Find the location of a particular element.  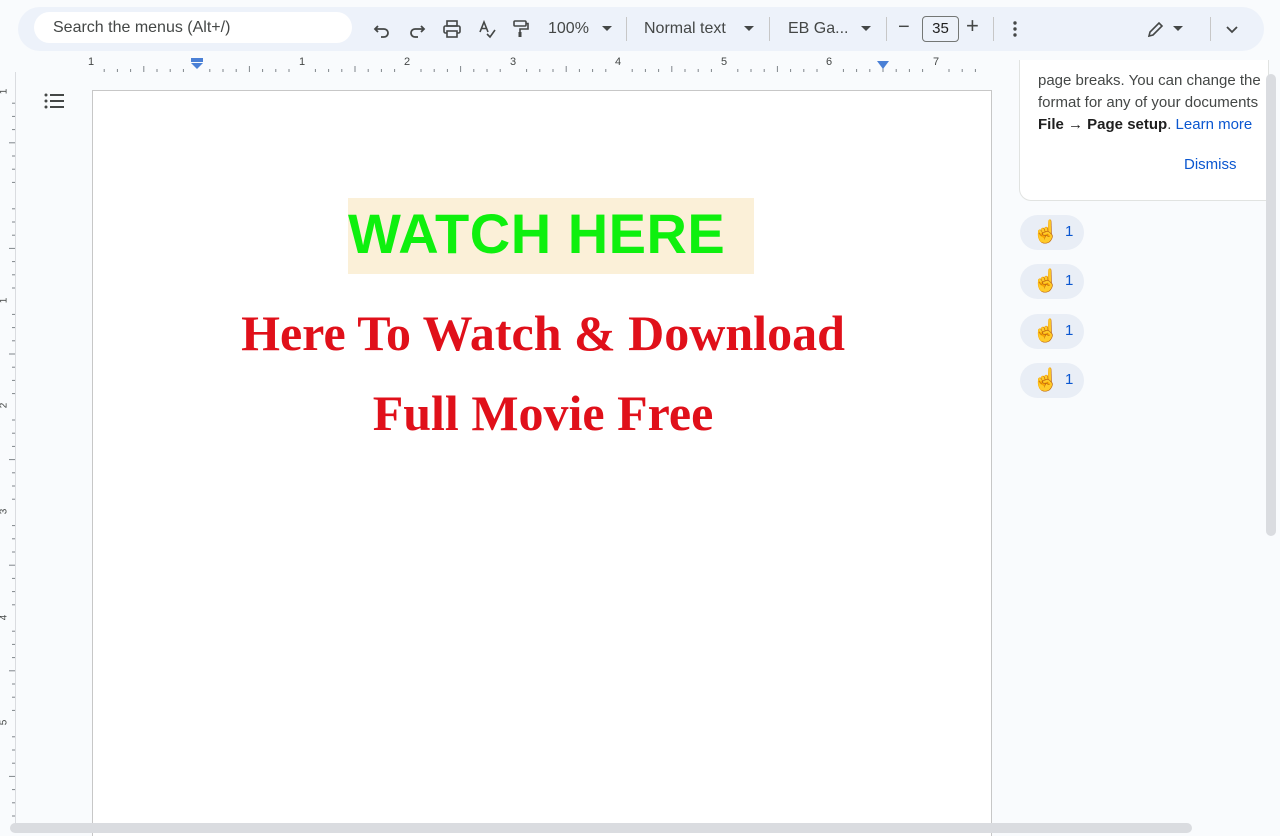

horizontal-ruler: 1 1 2 3 4 5 6 7 is located at coordinates (503, 64).